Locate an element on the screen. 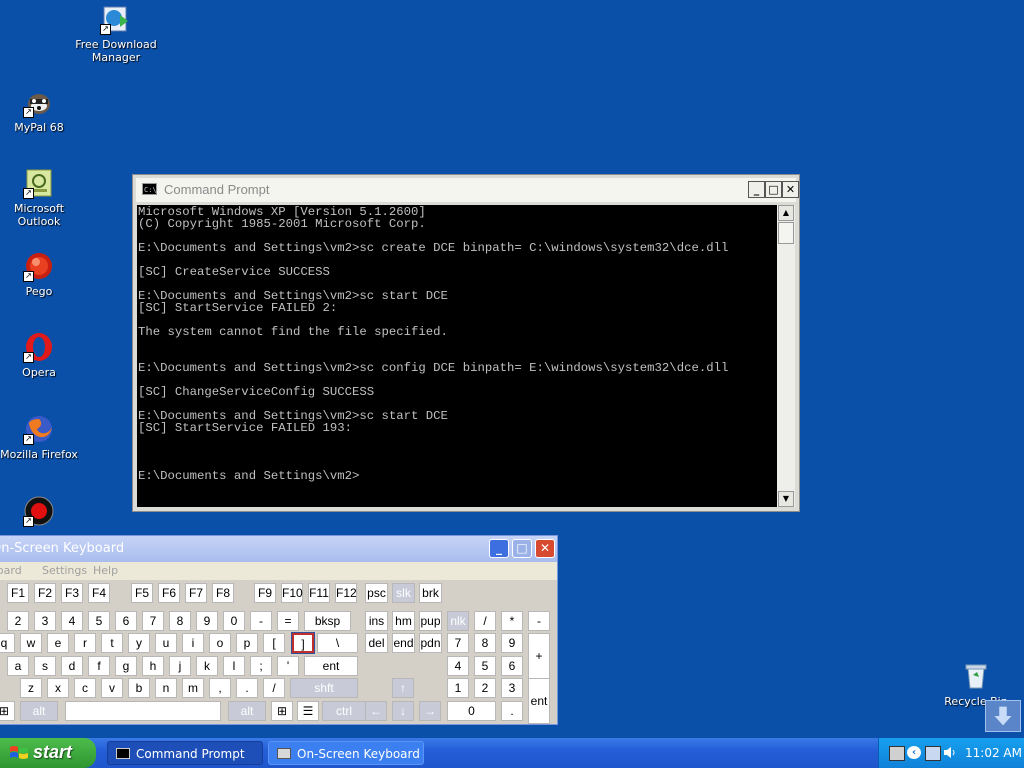 Image resolution: width=1024 pixels, height=768 pixels. desktop-icon-outlook: ↗ Microsoft Outlook is located at coordinates (44, 197).